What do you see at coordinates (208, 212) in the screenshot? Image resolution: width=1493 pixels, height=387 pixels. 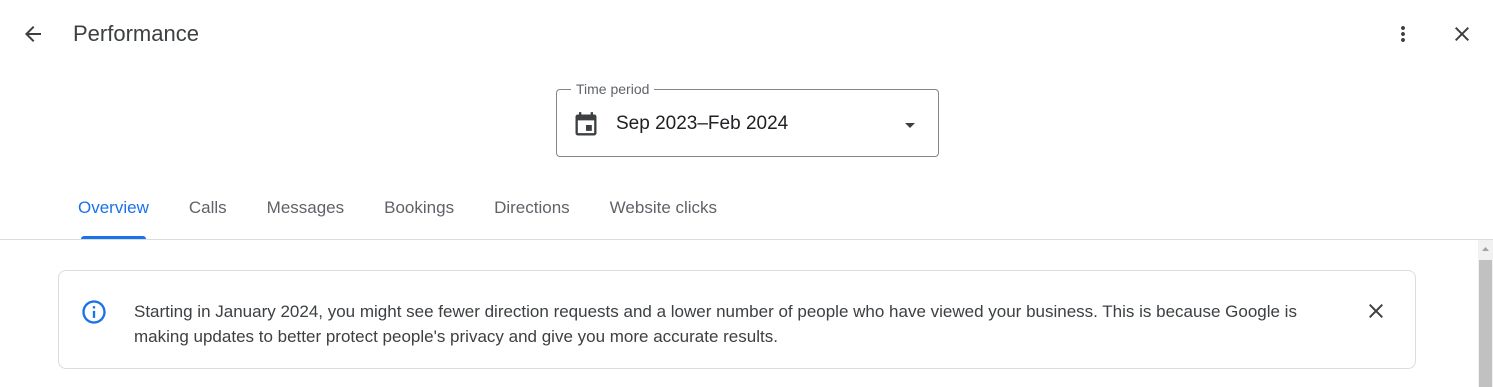 I see `tab-calls: Calls` at bounding box center [208, 212].